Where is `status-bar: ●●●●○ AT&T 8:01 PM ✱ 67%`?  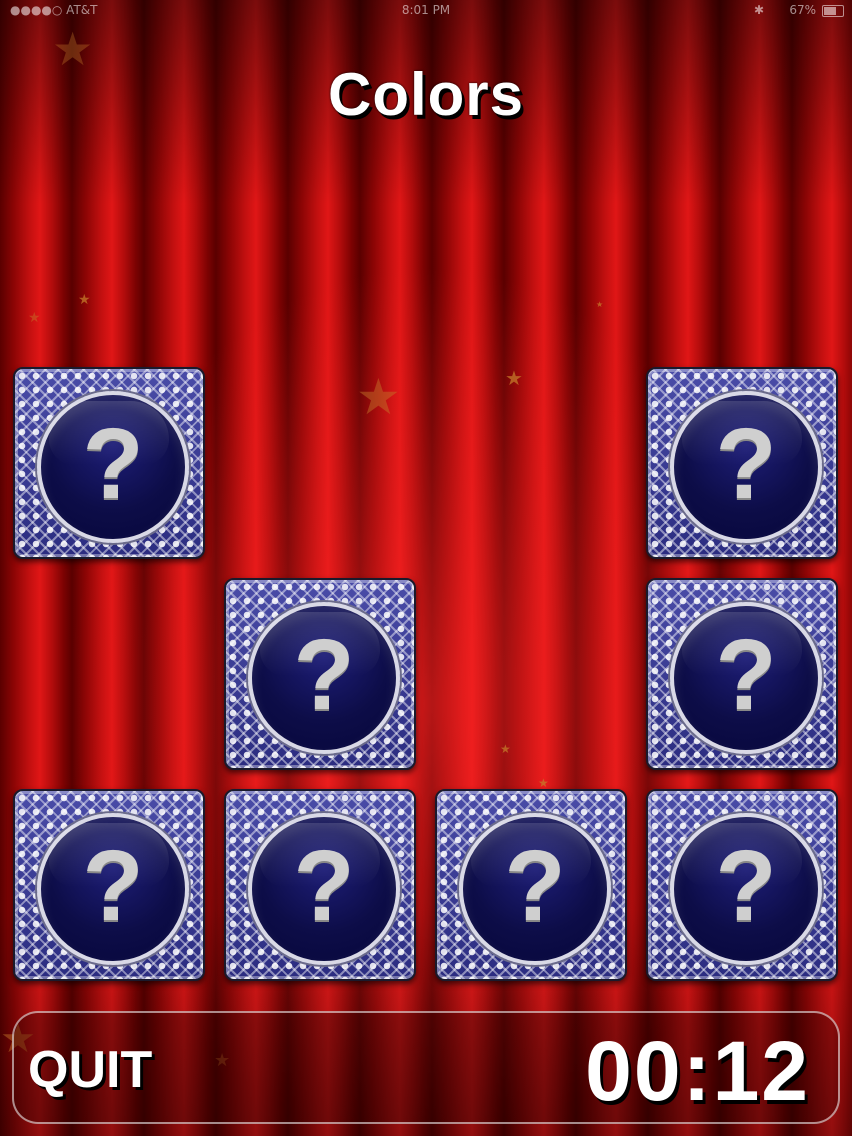 status-bar: ●●●●○ AT&T 8:01 PM ✱ 67% is located at coordinates (426, 11).